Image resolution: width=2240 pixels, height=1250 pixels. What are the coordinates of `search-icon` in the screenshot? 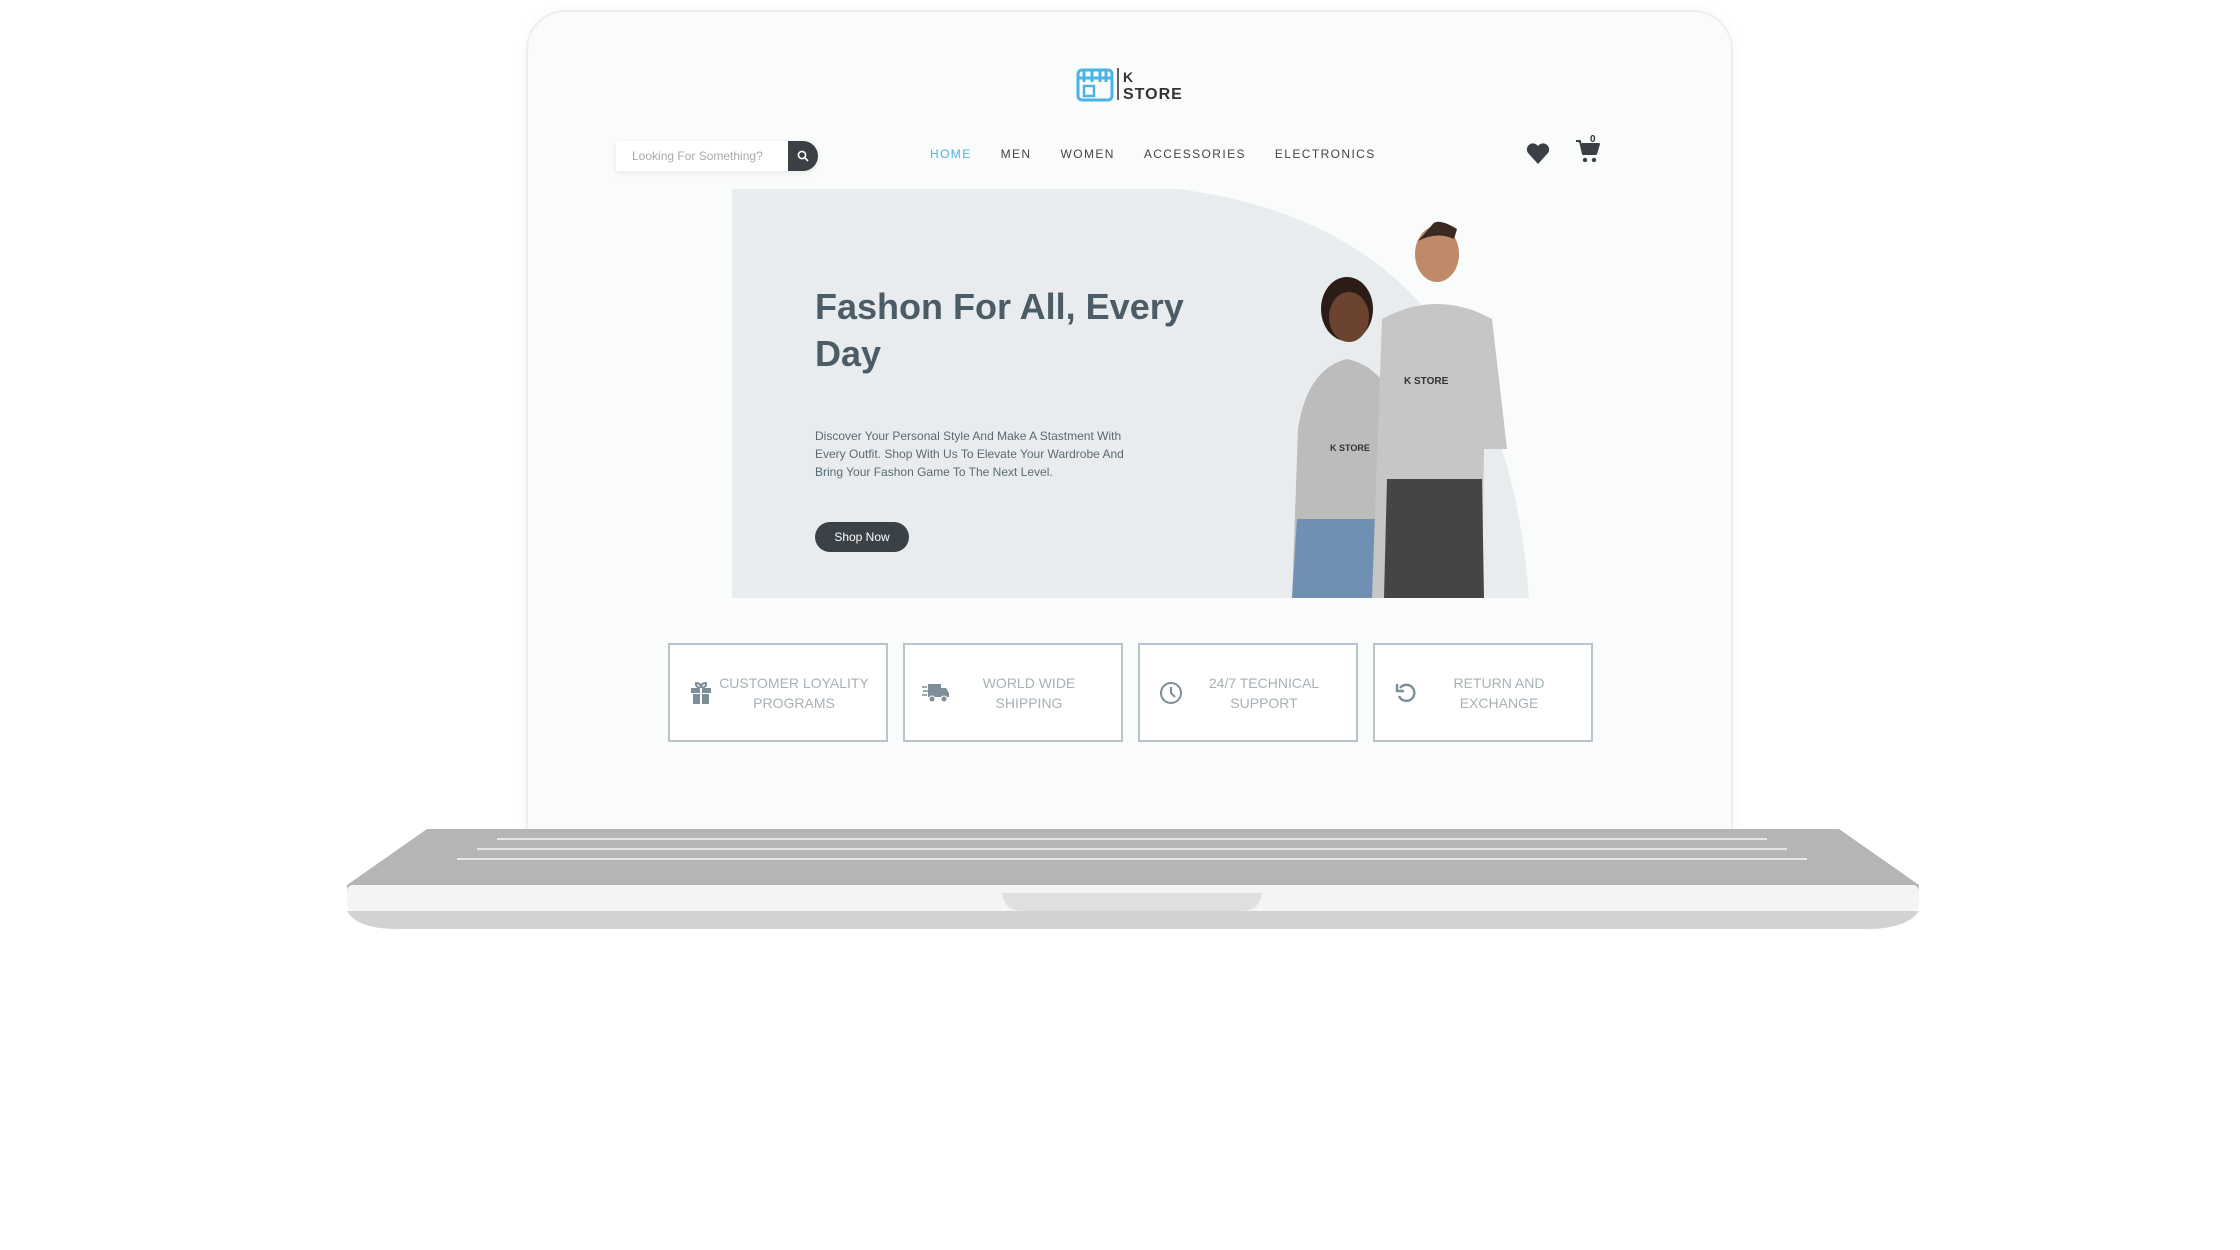 It's located at (803, 156).